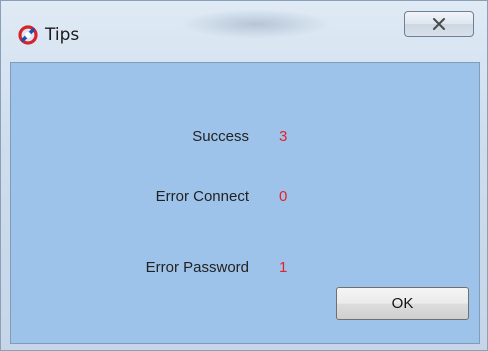  What do you see at coordinates (202, 196) in the screenshot?
I see `error-connect-label: Error Connect` at bounding box center [202, 196].